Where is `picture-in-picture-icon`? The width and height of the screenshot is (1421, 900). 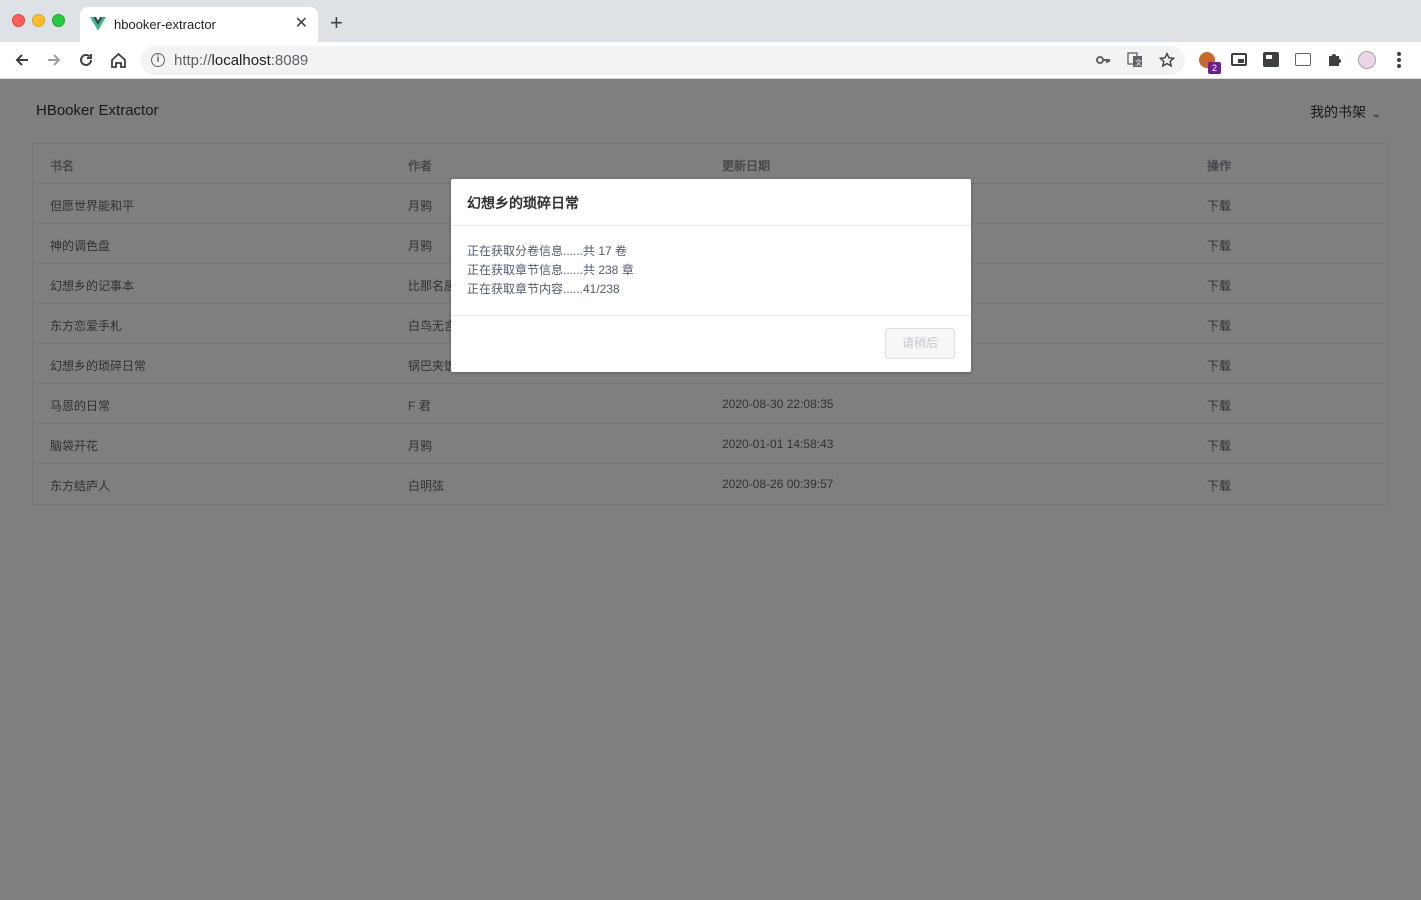 picture-in-picture-icon is located at coordinates (1239, 59).